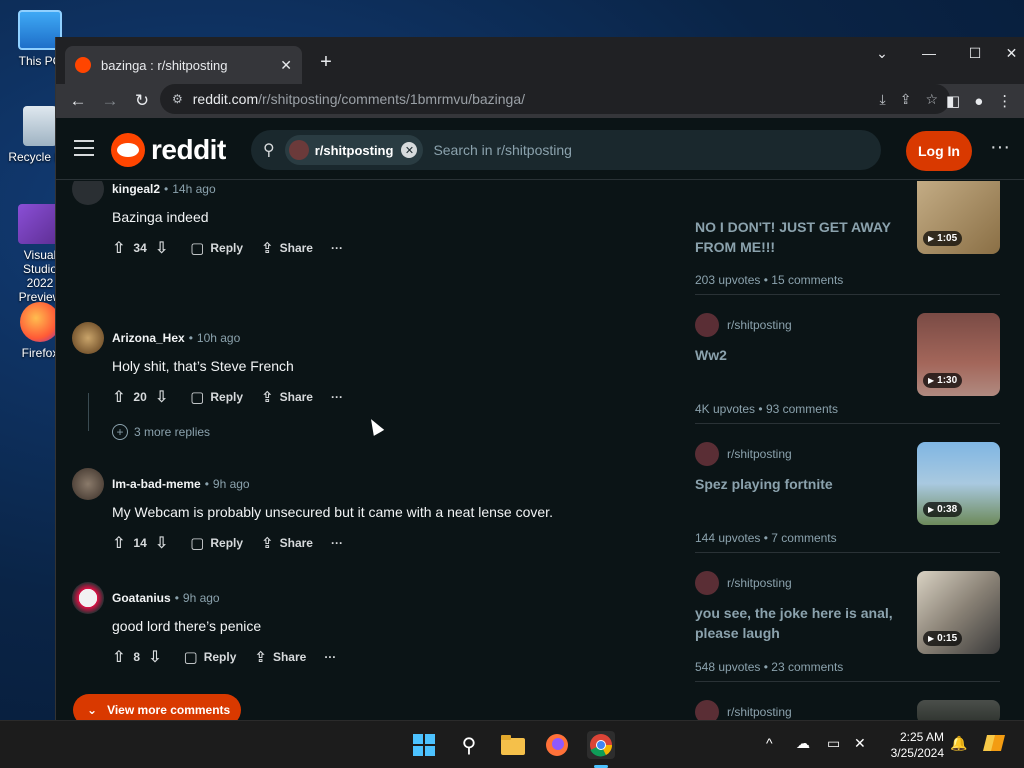  What do you see at coordinates (469, 745) in the screenshot?
I see `search-icon: ⚲` at bounding box center [469, 745].